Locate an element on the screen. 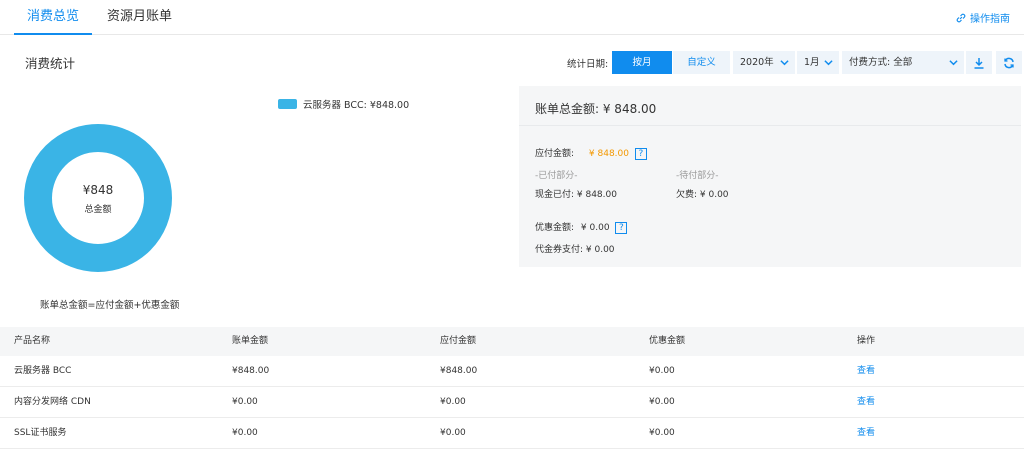 The image size is (1024, 449). refresh-button is located at coordinates (1009, 62).